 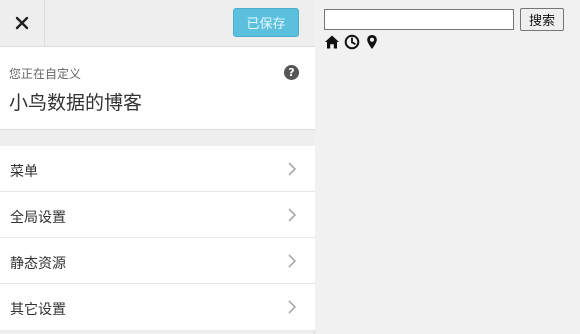 I want to click on menu-item-menus: 菜单, so click(x=157, y=169).